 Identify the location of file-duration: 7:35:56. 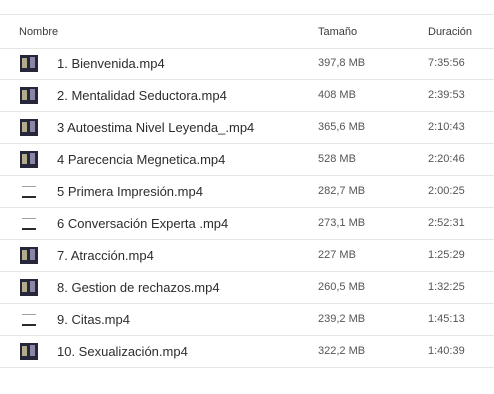
(446, 63).